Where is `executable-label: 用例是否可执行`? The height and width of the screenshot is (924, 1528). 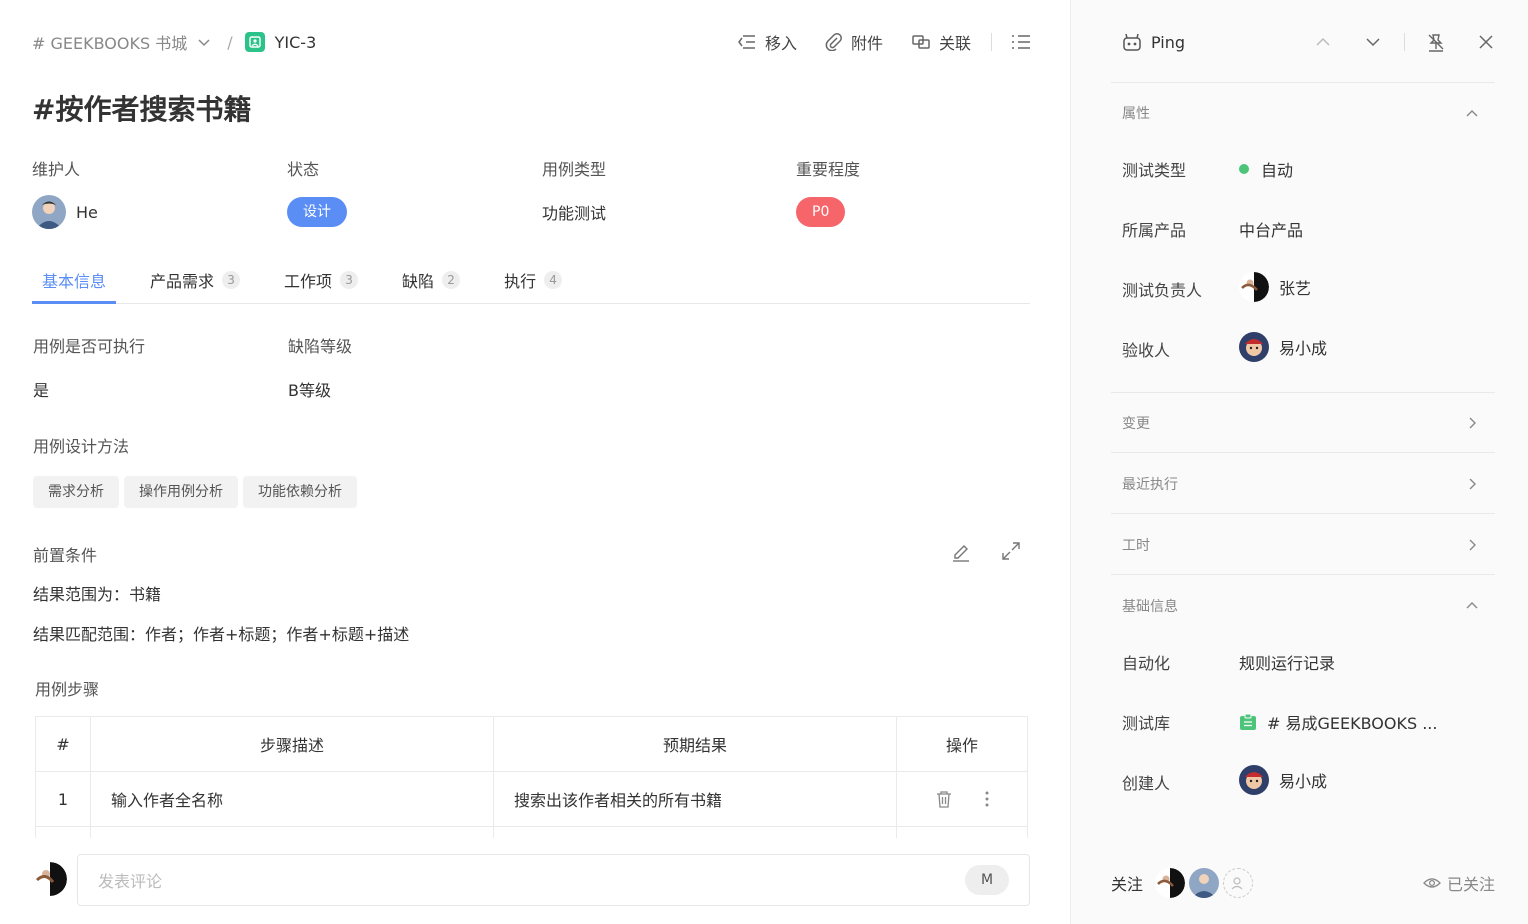
executable-label: 用例是否可执行 is located at coordinates (89, 346).